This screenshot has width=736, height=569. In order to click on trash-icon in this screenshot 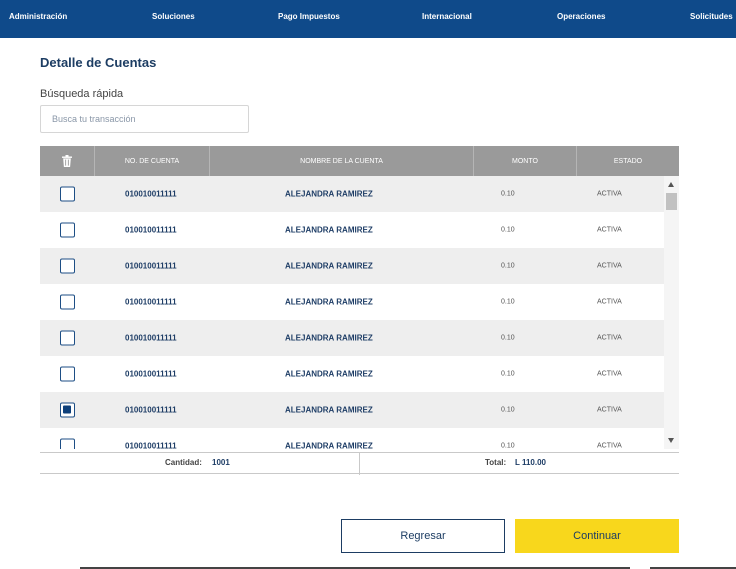, I will do `click(67, 161)`.